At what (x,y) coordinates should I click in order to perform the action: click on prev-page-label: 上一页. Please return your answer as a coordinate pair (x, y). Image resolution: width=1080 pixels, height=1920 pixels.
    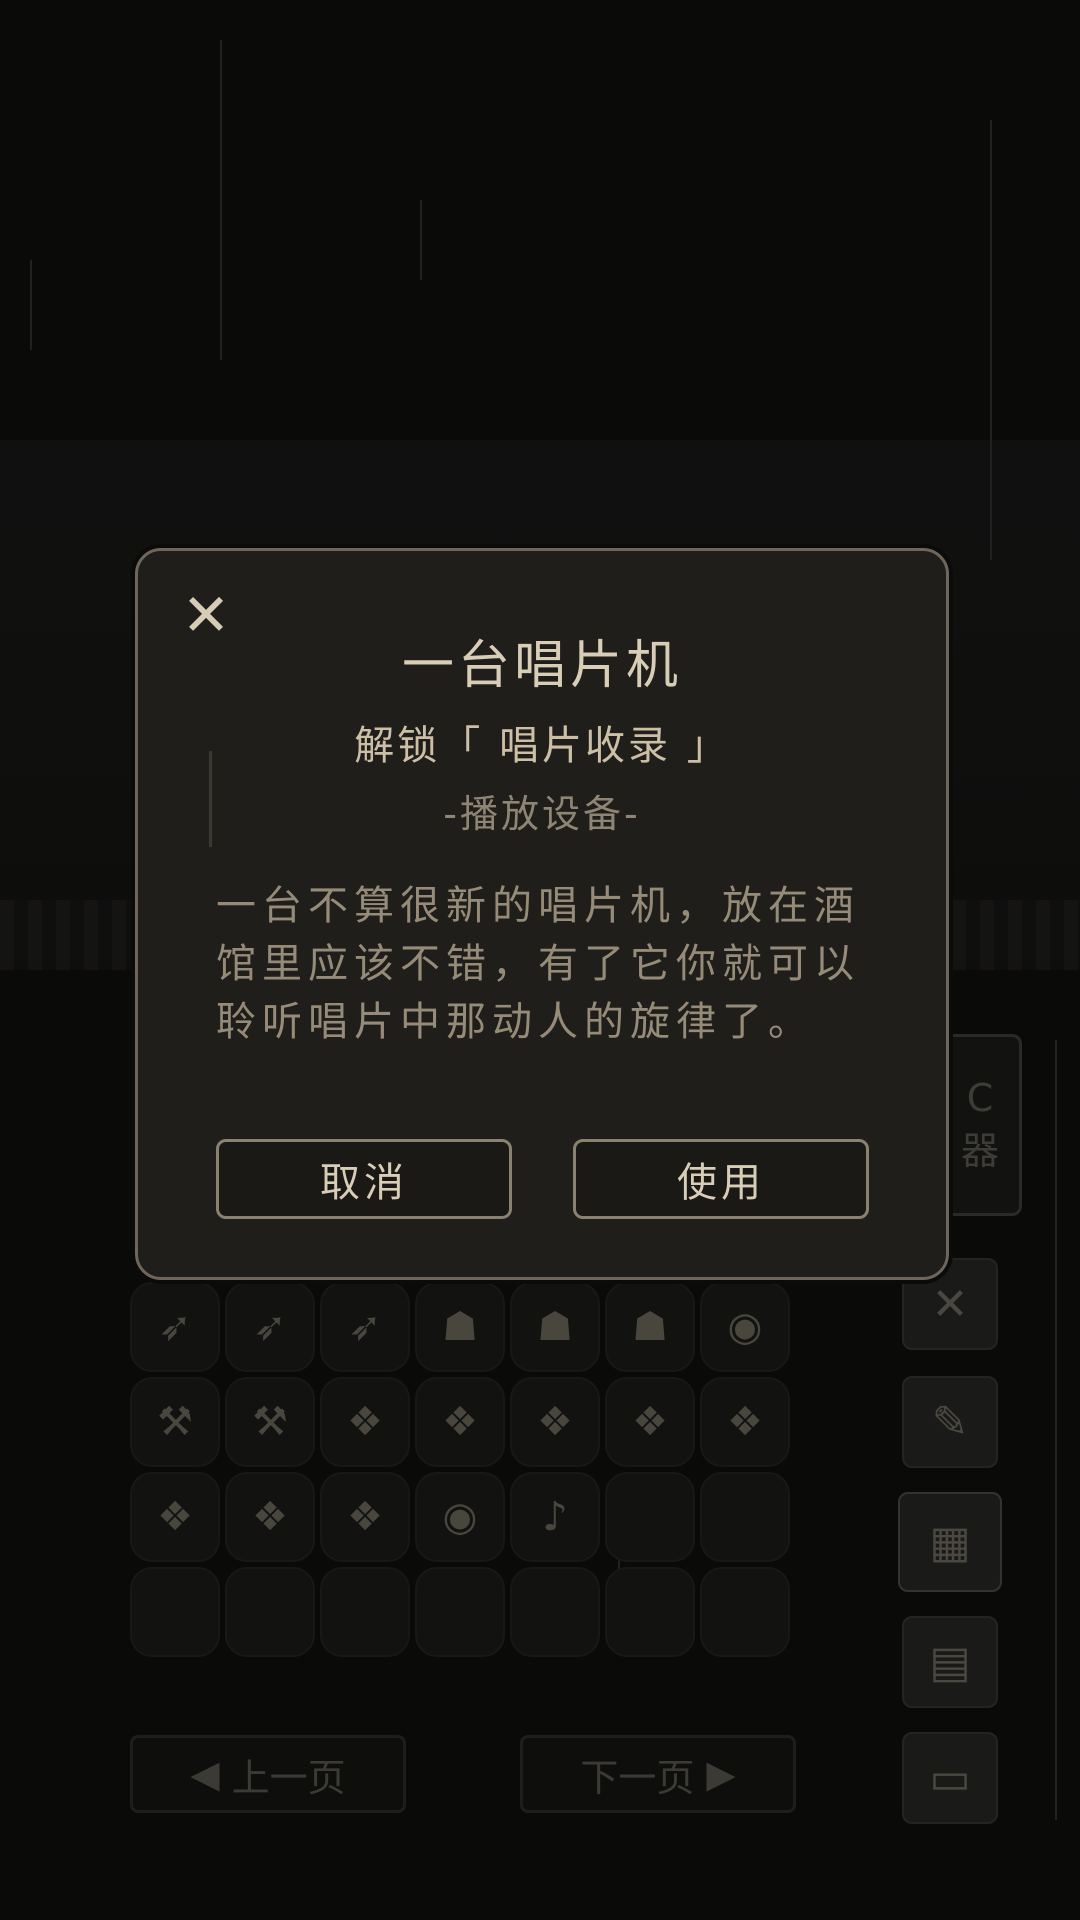
    Looking at the image, I should click on (288, 1777).